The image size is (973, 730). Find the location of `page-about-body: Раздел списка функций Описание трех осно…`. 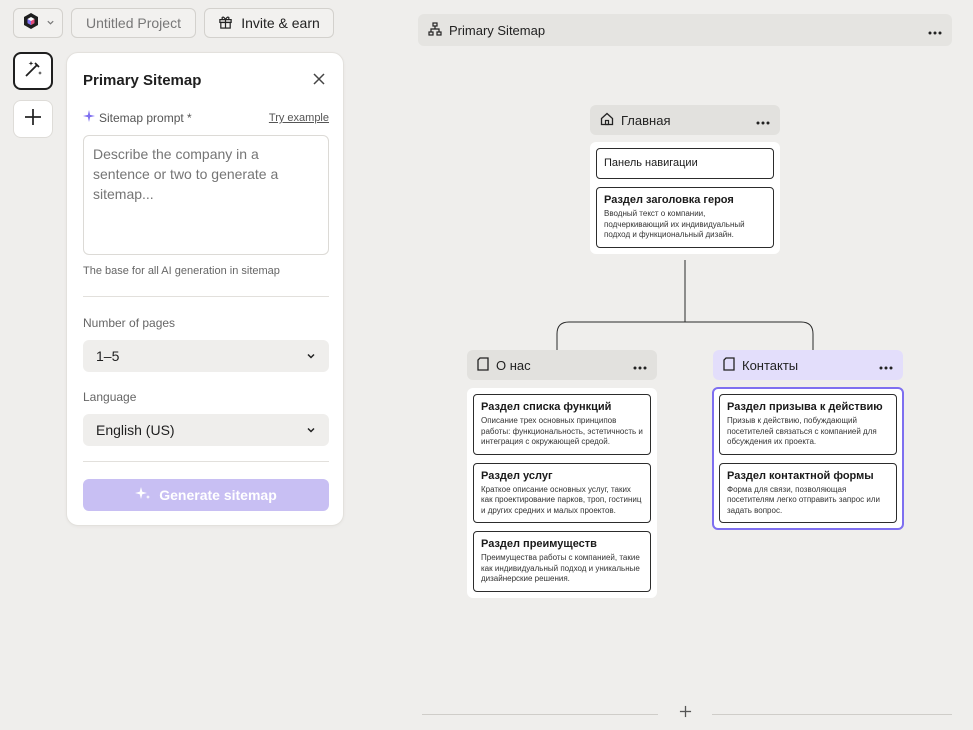

page-about-body: Раздел списка функций Описание трех осно… is located at coordinates (562, 493).